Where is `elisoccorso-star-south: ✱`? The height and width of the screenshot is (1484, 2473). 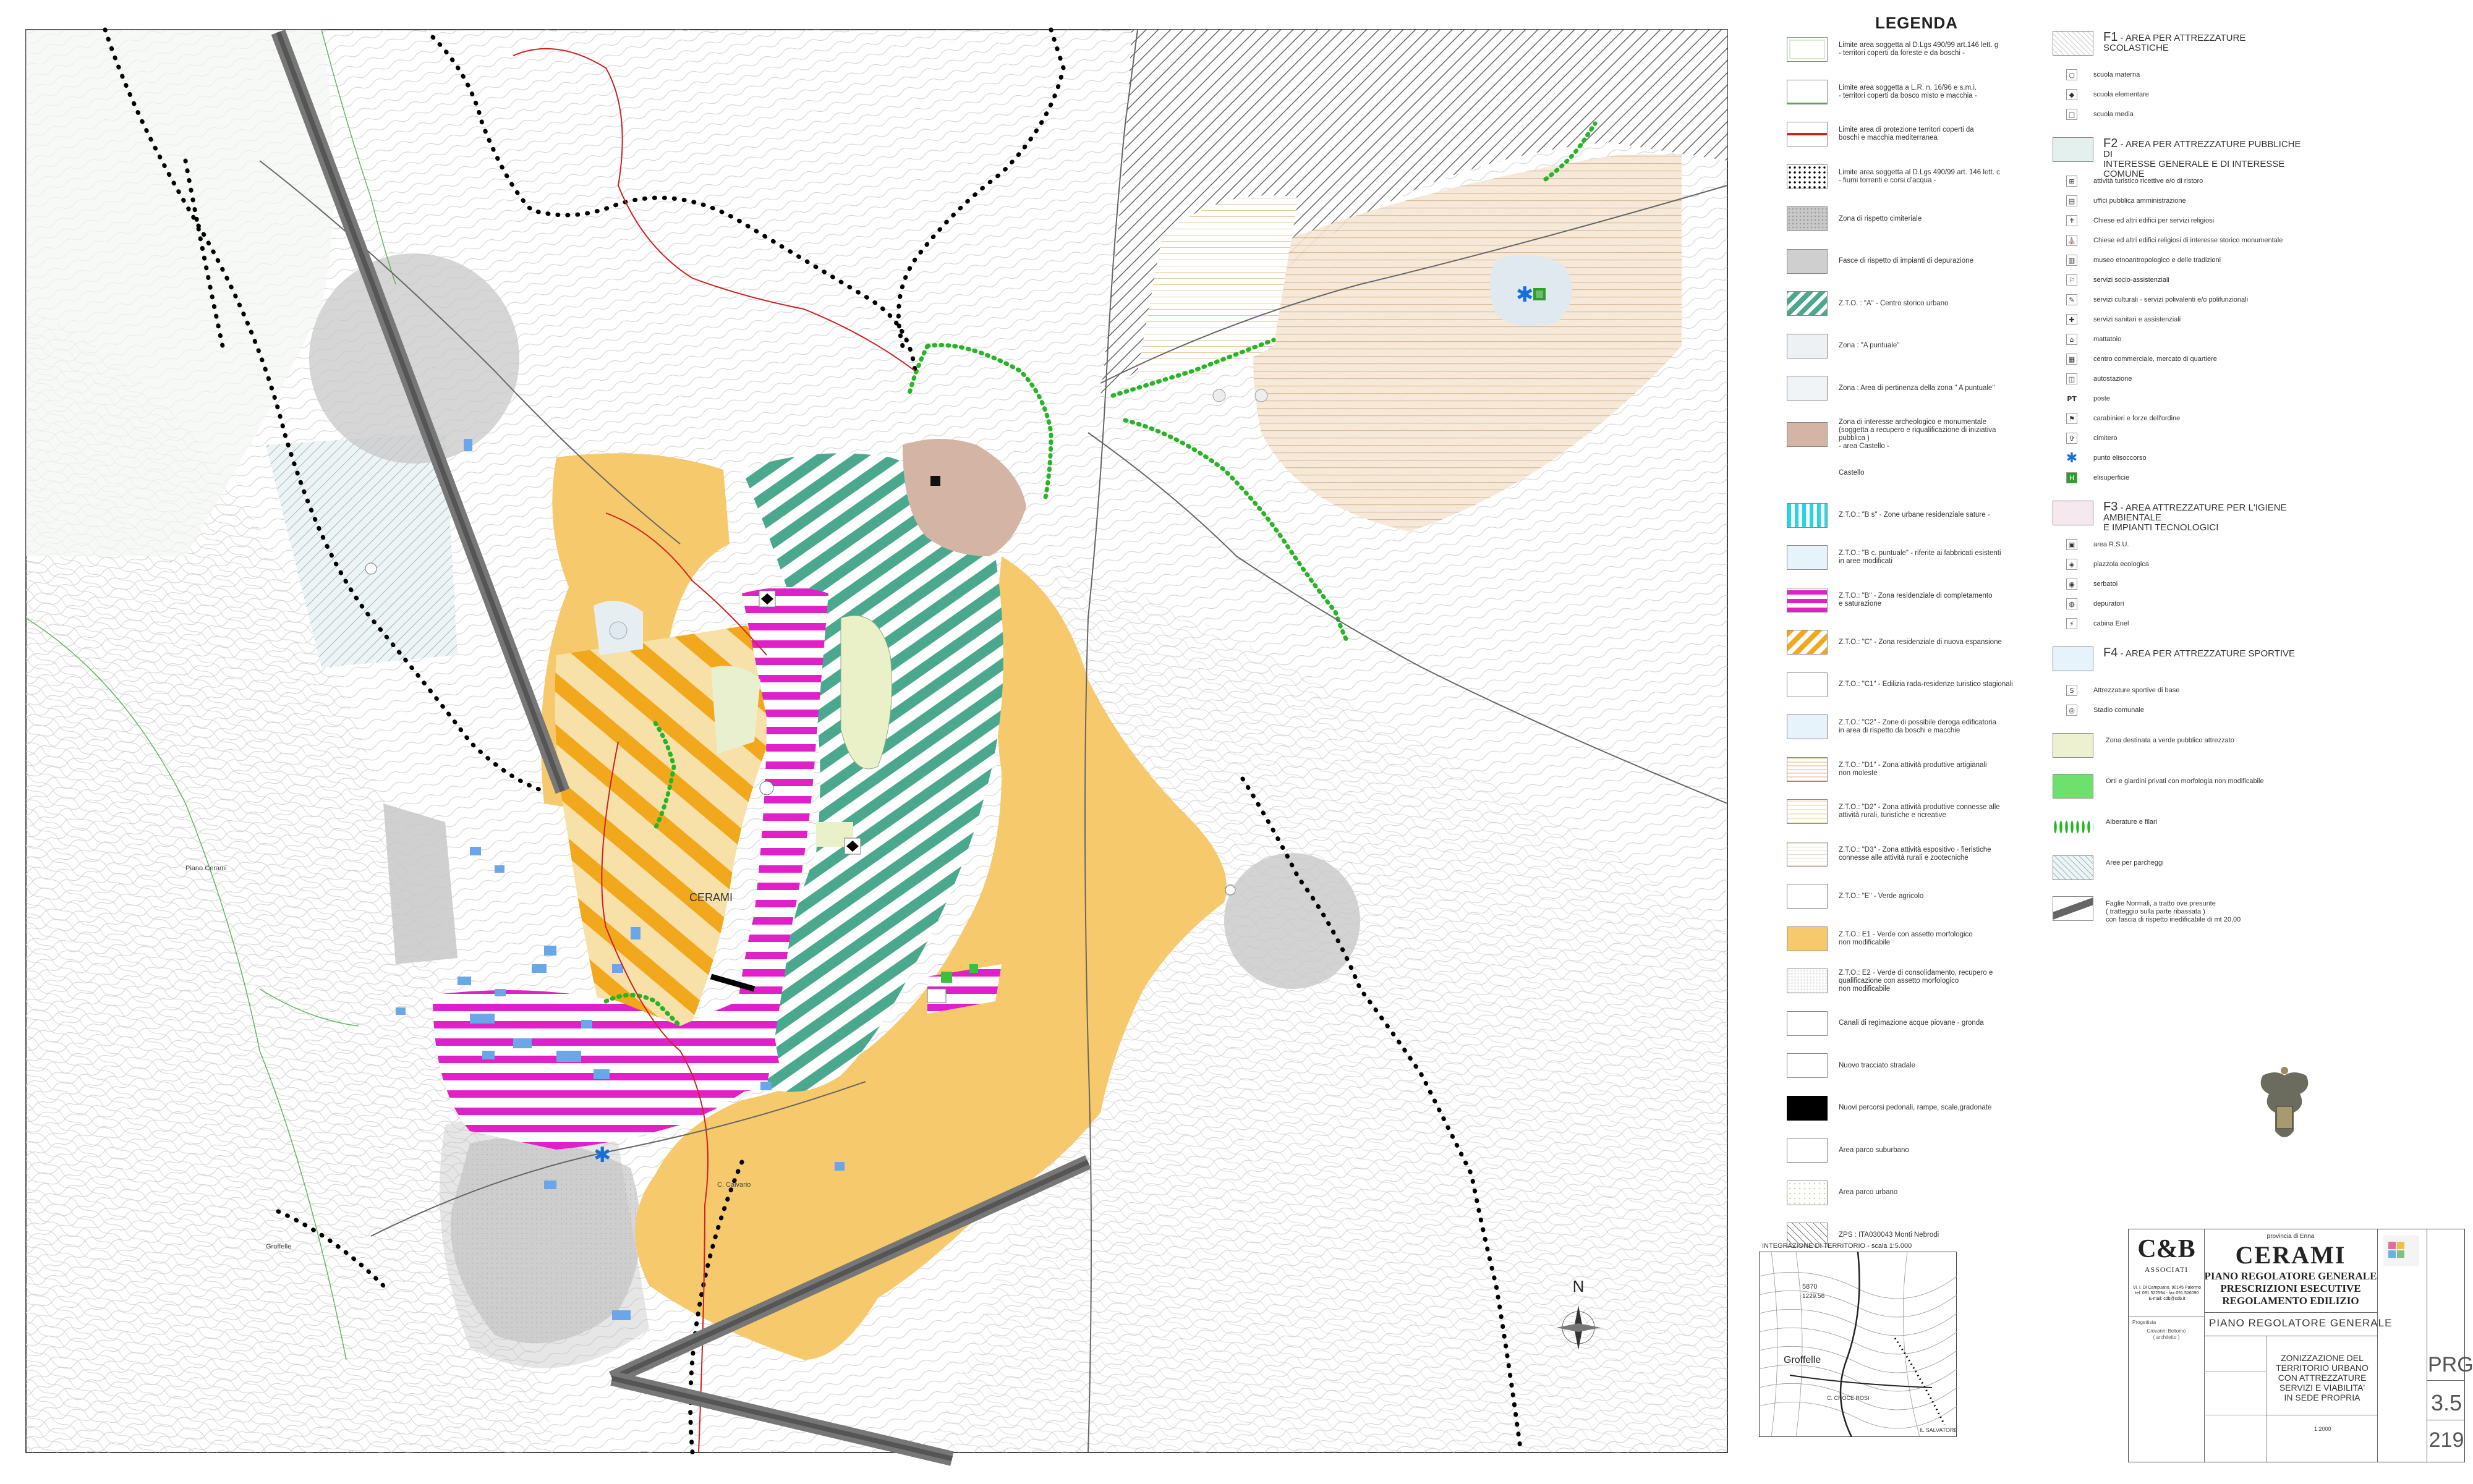 elisoccorso-star-south: ✱ is located at coordinates (602, 1155).